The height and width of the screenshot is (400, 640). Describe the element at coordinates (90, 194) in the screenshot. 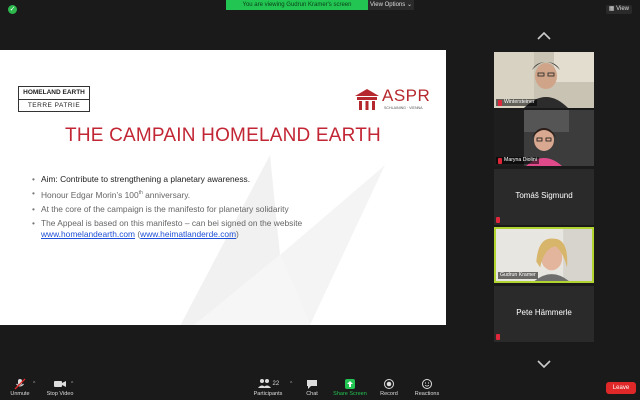

I see `bullet-text: Honour Edgar Morin’s 100` at that location.